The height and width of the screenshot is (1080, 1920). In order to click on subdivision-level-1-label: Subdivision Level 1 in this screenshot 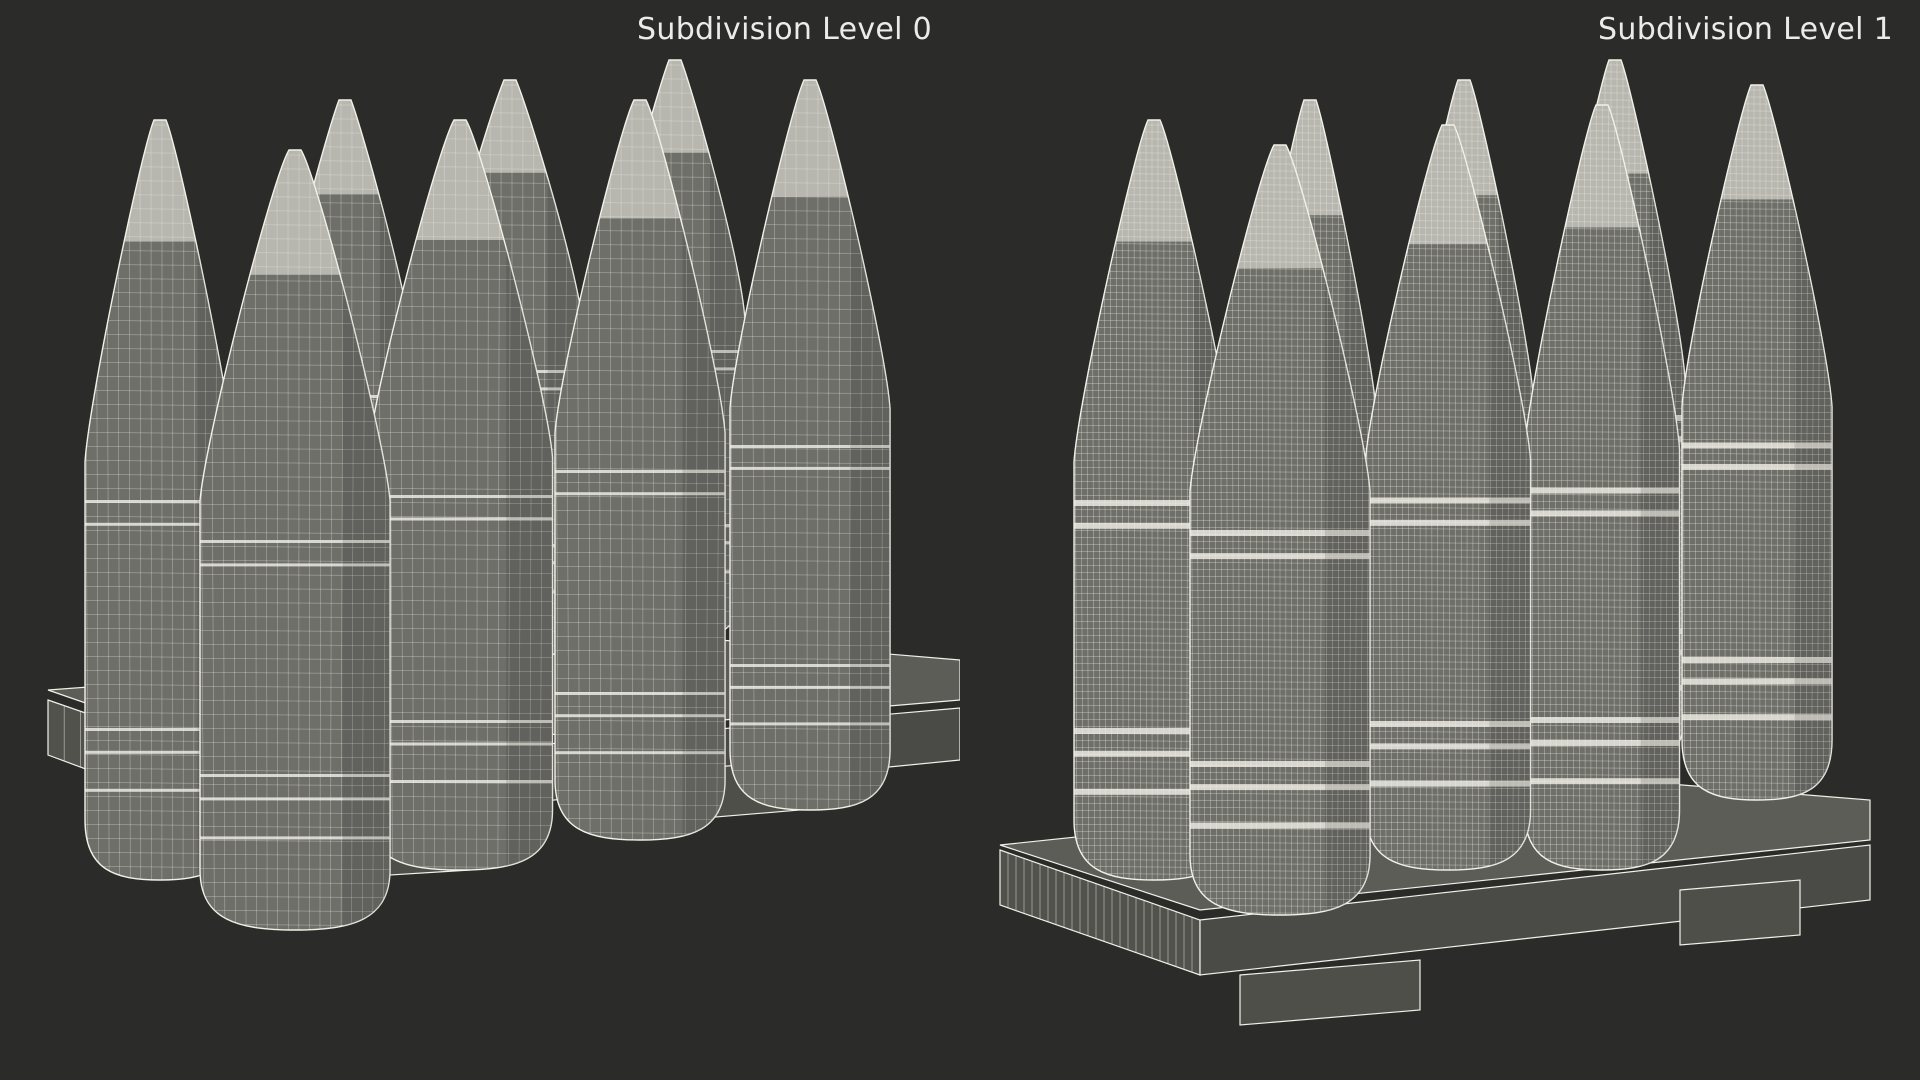, I will do `click(1745, 29)`.